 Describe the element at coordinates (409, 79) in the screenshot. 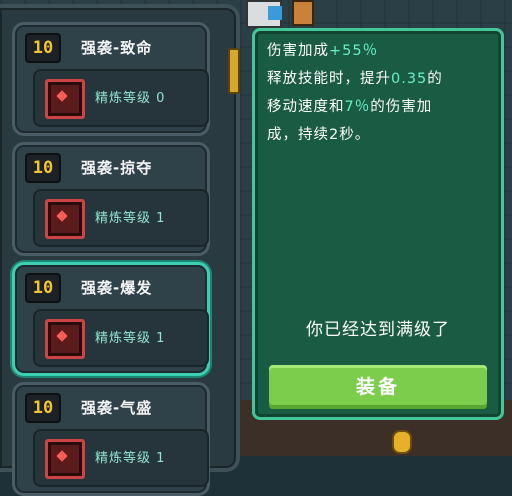

I see `desc-value: 0.35` at that location.